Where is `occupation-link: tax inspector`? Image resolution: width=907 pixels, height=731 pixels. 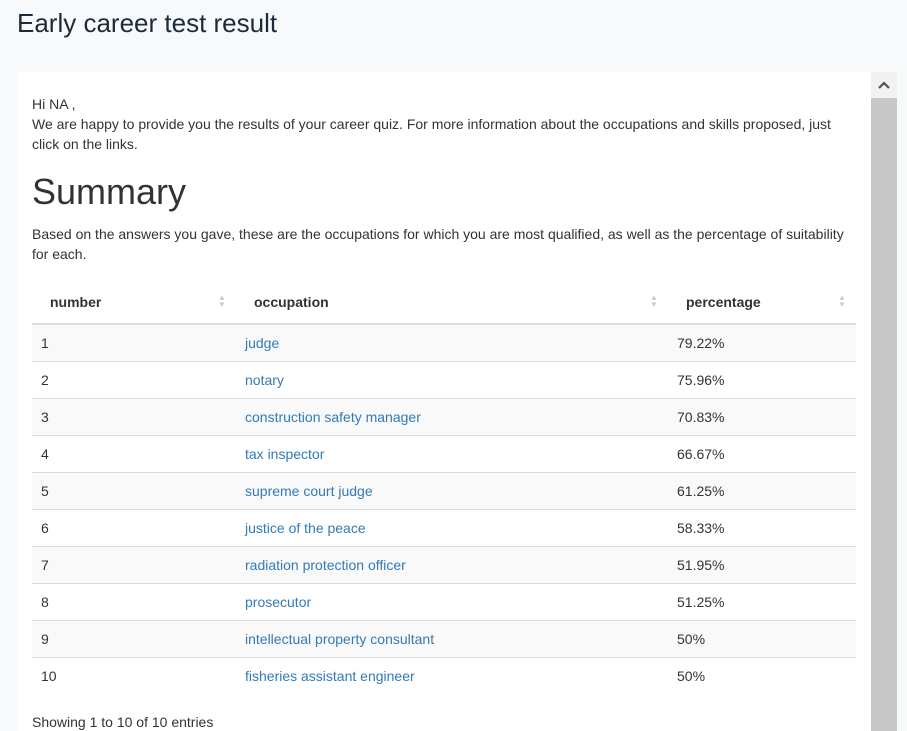 occupation-link: tax inspector is located at coordinates (284, 454).